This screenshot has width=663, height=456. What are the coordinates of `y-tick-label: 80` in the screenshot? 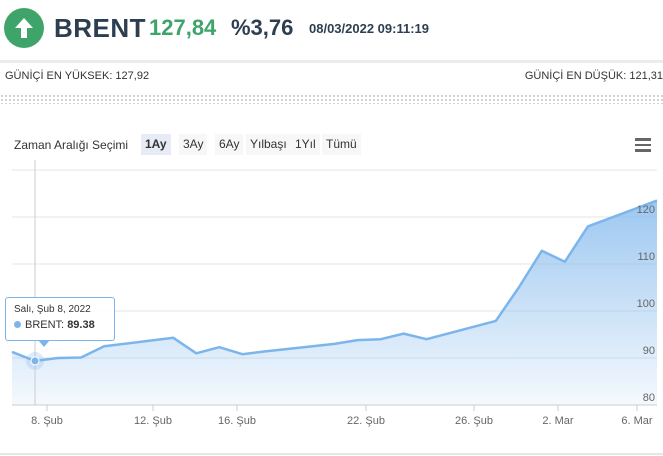 It's located at (649, 398).